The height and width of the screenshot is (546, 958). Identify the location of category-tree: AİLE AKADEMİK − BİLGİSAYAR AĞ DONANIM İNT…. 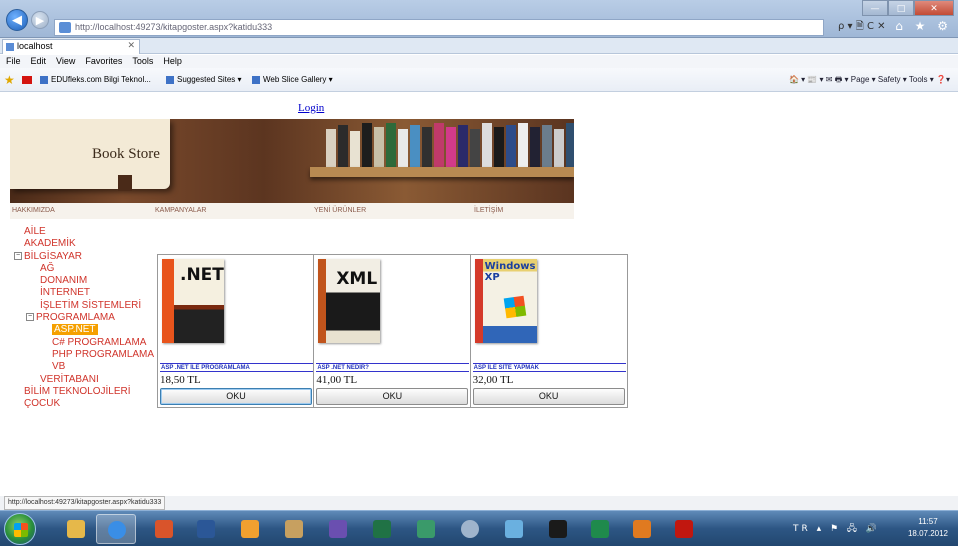
(84, 318).